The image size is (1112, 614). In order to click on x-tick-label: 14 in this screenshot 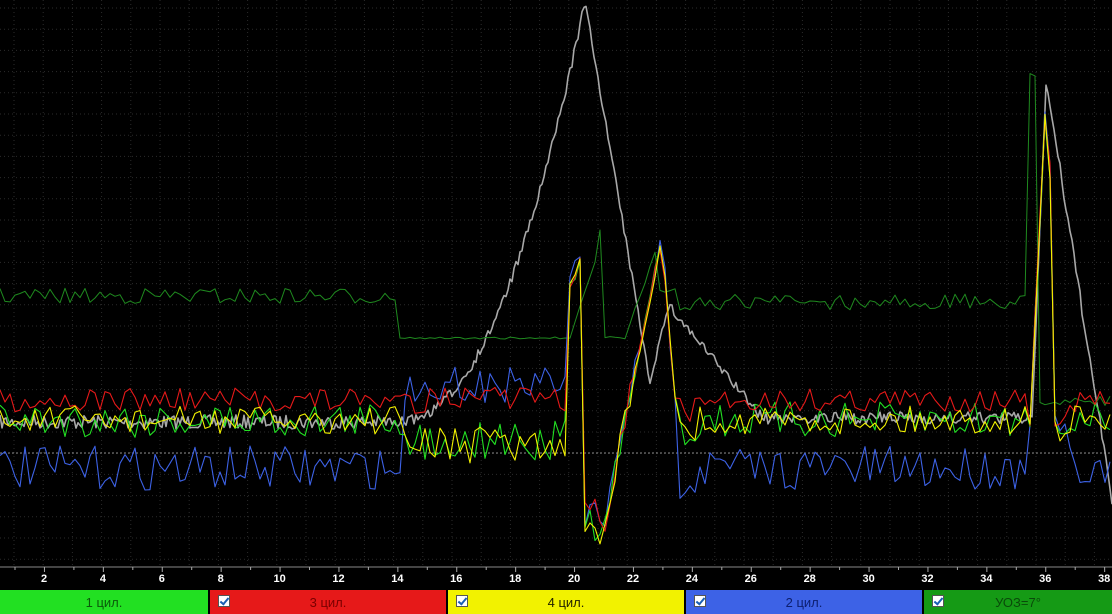, I will do `click(397, 579)`.